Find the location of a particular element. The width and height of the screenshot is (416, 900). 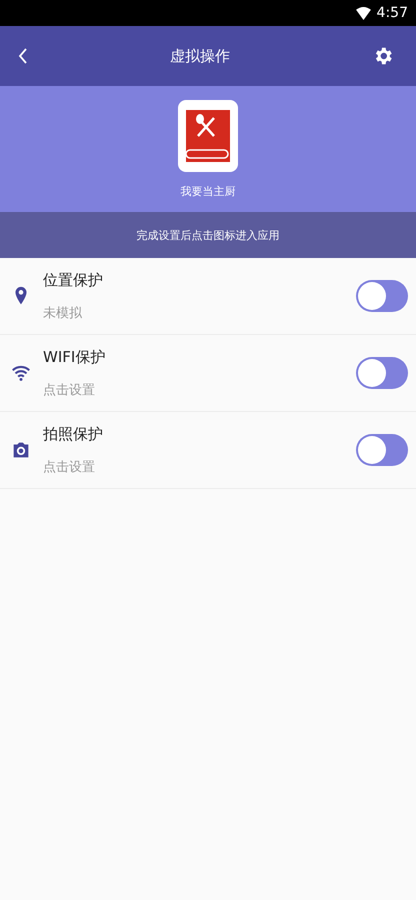

cookbook-icon is located at coordinates (208, 136).